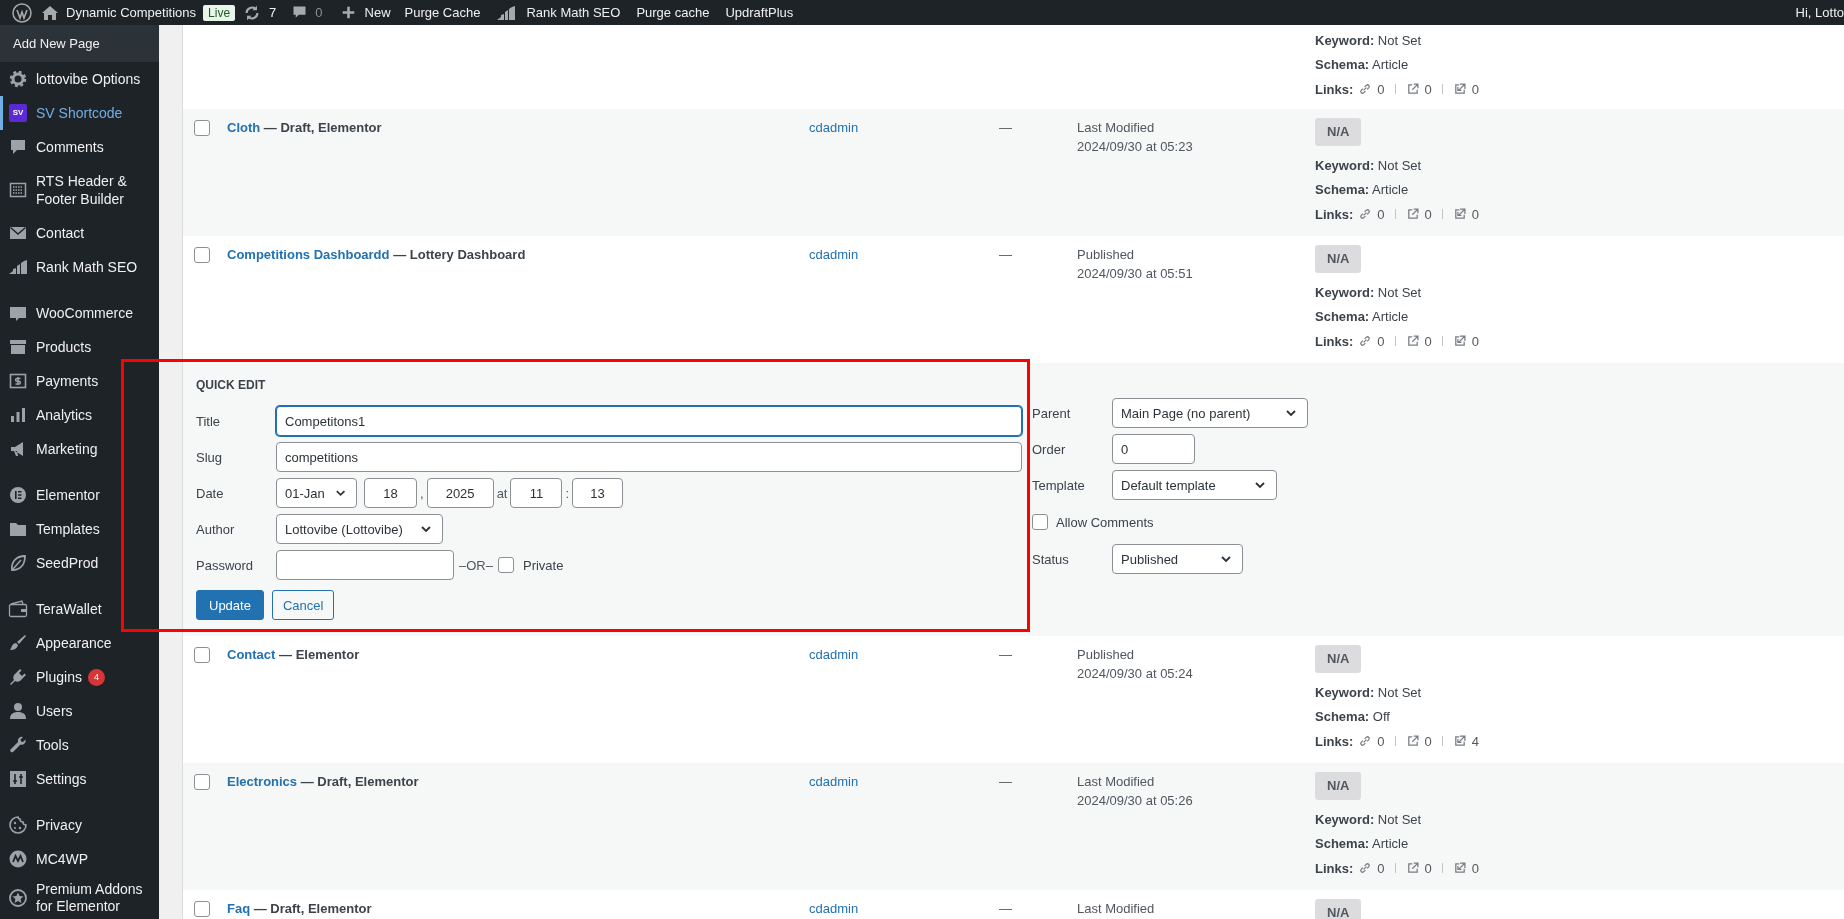 The width and height of the screenshot is (1844, 919). Describe the element at coordinates (79, 859) in the screenshot. I see `sidebar-item: MC4WP` at that location.